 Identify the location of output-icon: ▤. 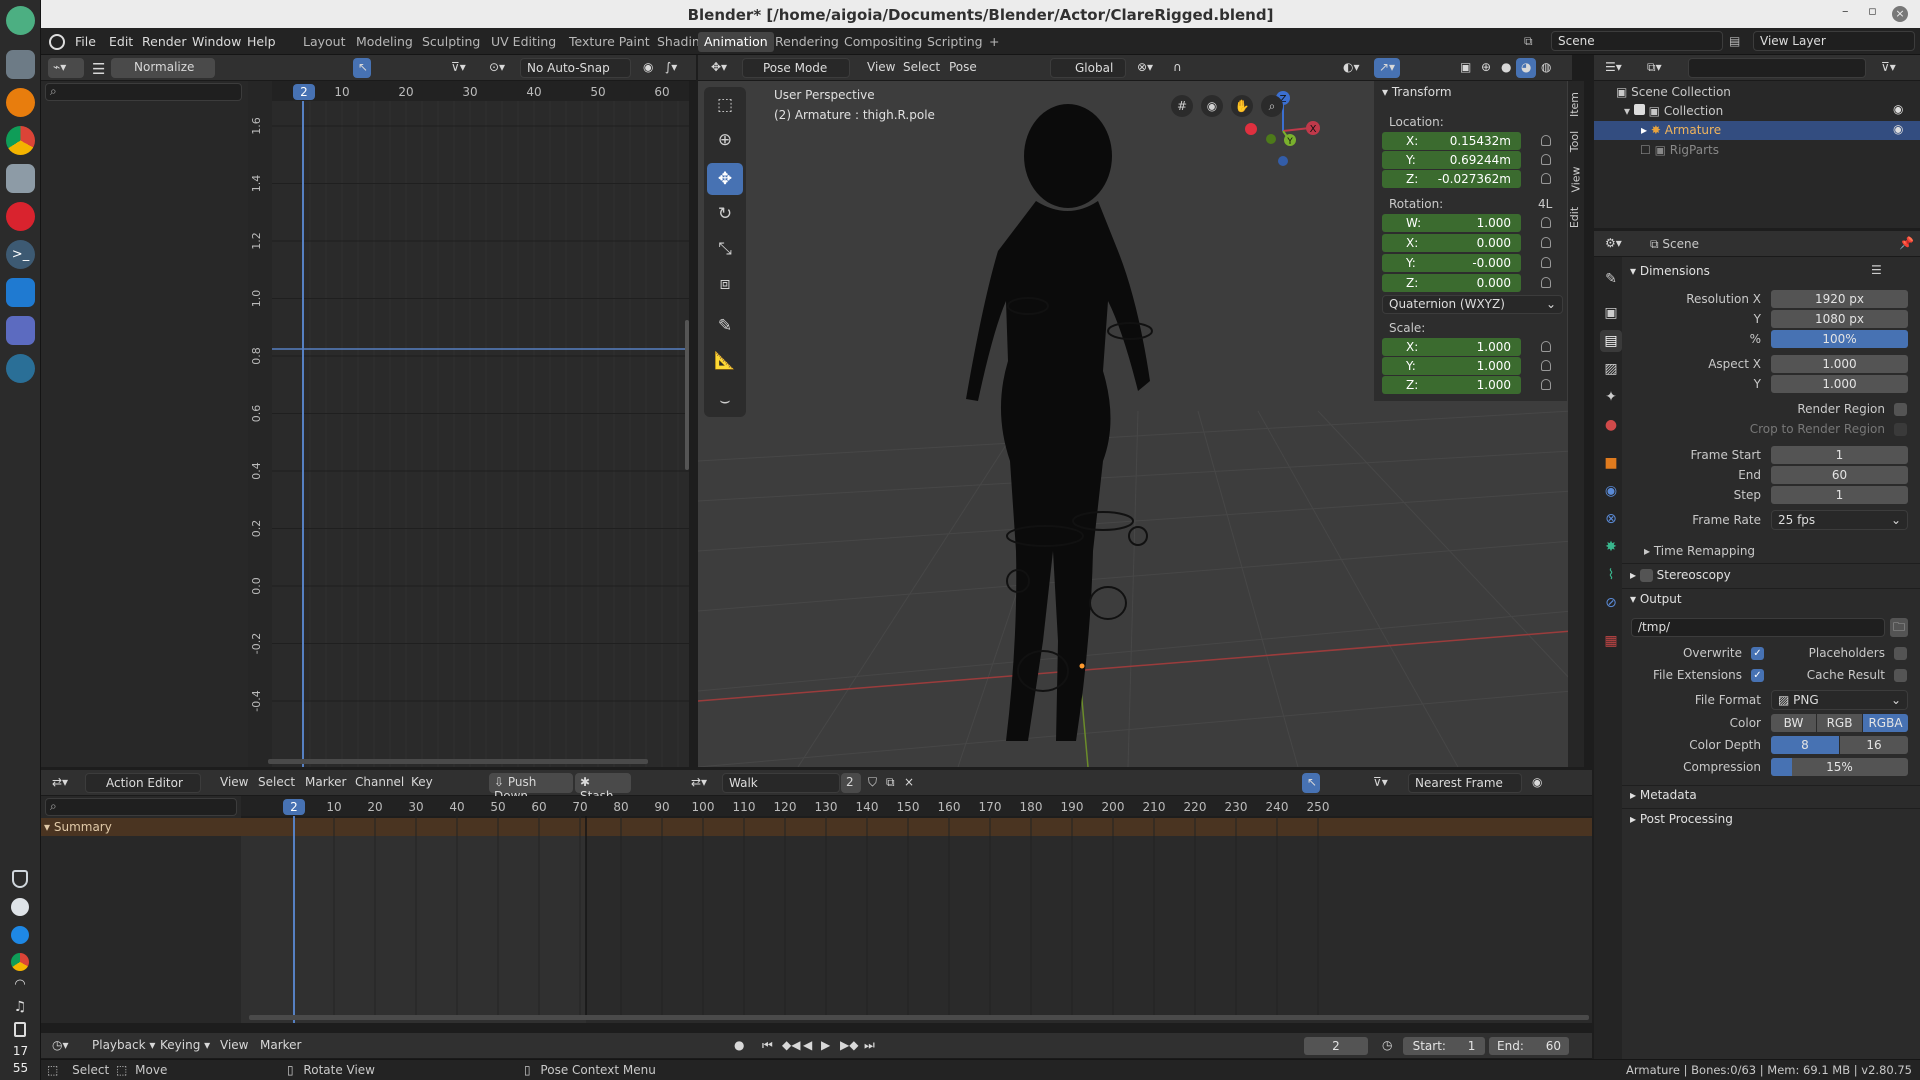
(1611, 341).